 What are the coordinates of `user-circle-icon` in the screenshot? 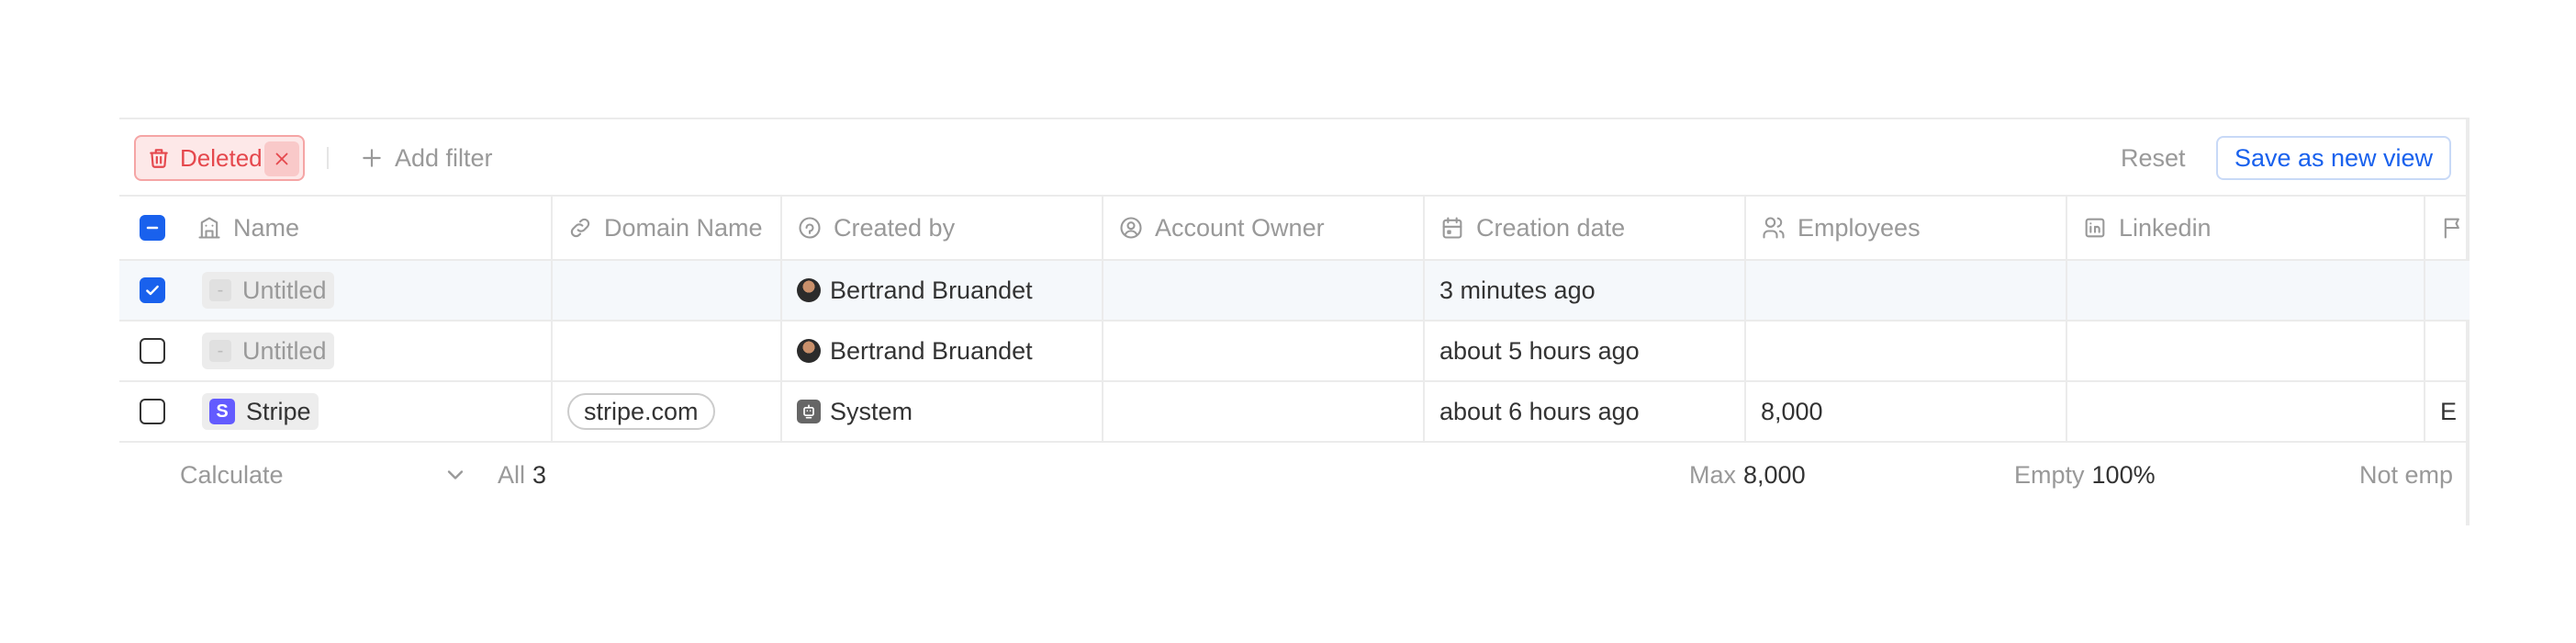 It's located at (1131, 228).